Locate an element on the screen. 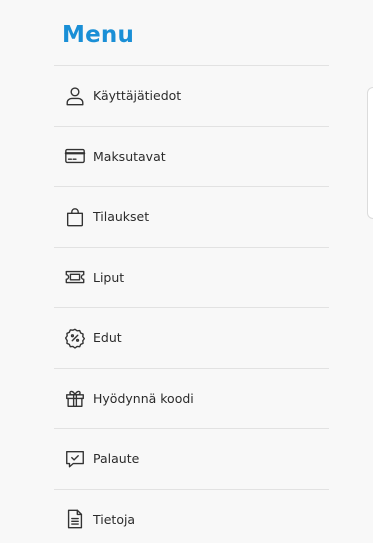  menu-item-label: Edut is located at coordinates (107, 338).